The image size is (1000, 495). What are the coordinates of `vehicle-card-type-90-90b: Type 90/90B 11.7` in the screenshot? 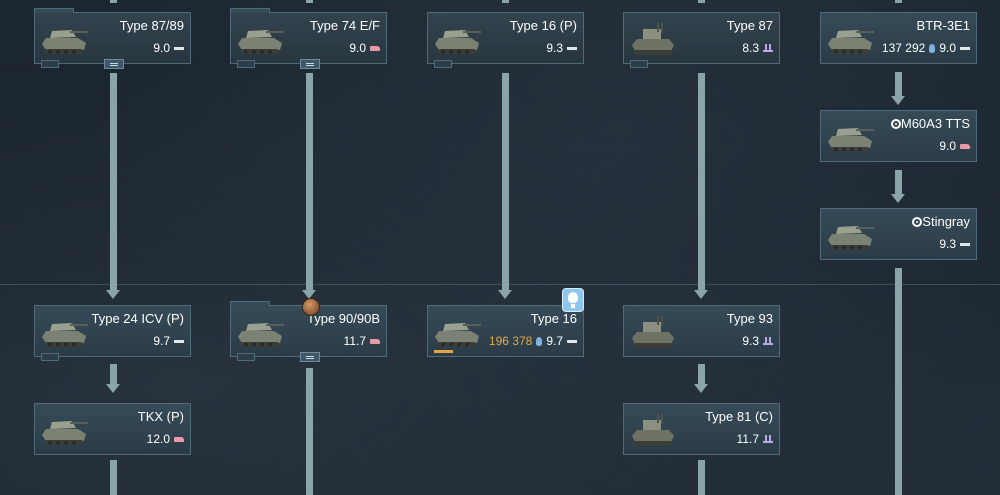 It's located at (308, 330).